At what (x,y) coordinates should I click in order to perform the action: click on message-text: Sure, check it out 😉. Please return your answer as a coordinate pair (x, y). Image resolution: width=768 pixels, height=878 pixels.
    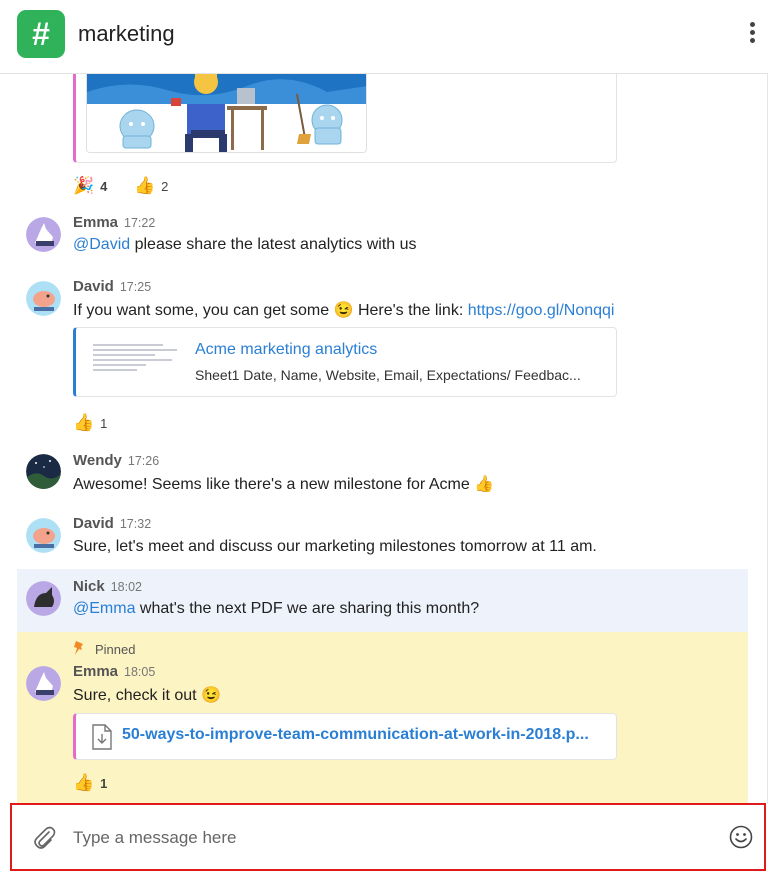
    Looking at the image, I should click on (147, 695).